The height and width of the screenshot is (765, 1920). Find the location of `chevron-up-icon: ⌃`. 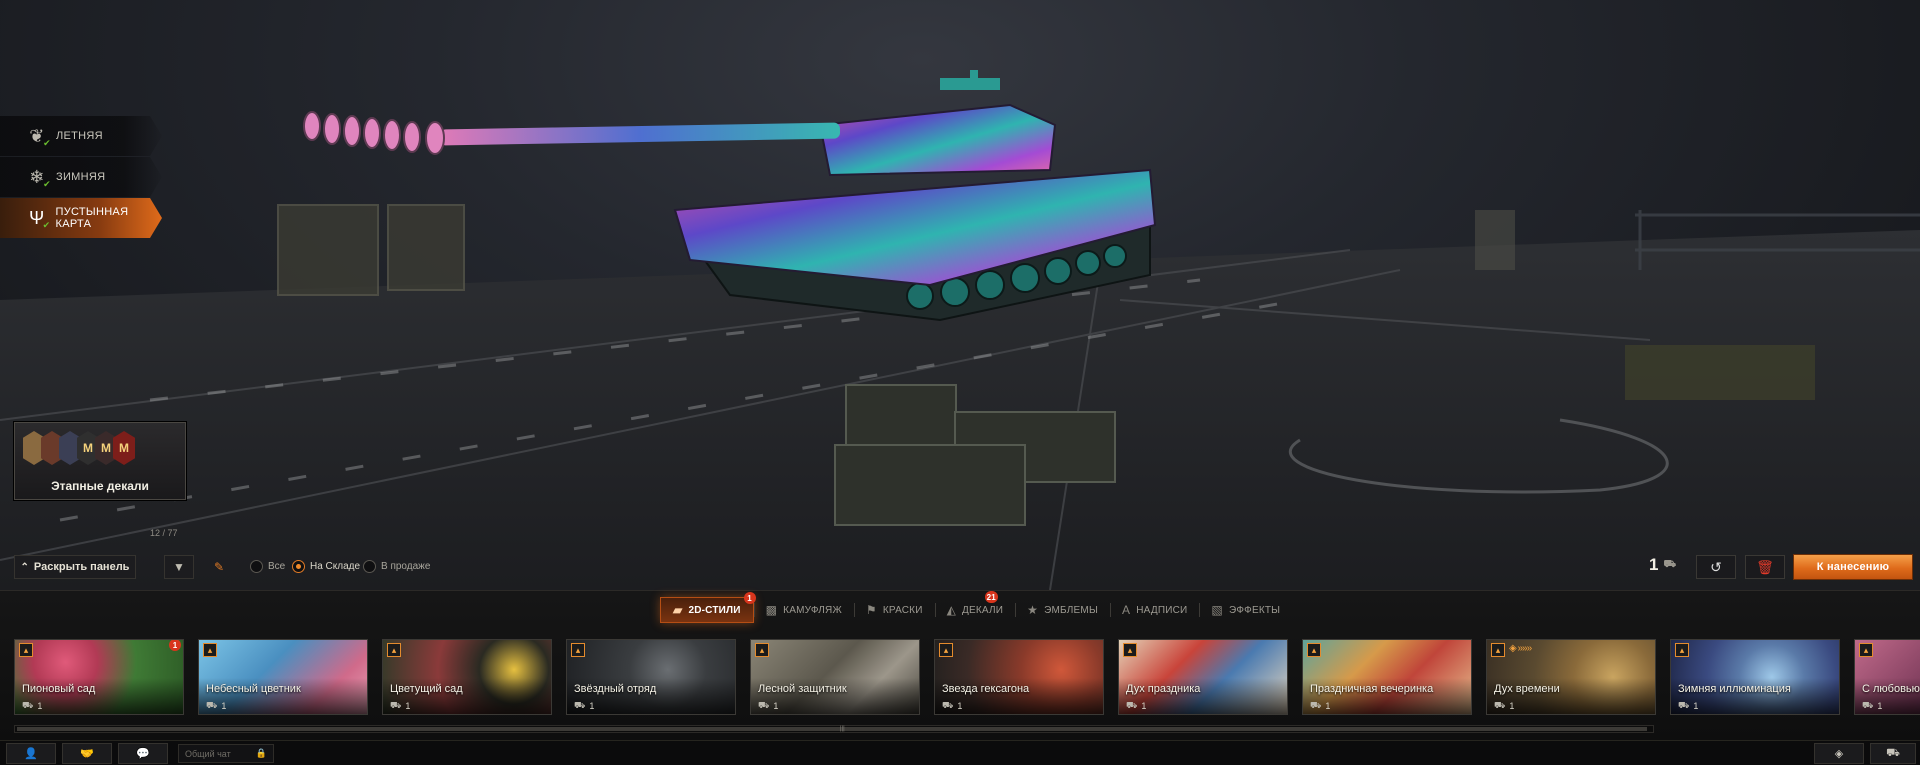

chevron-up-icon: ⌃ is located at coordinates (24, 567).